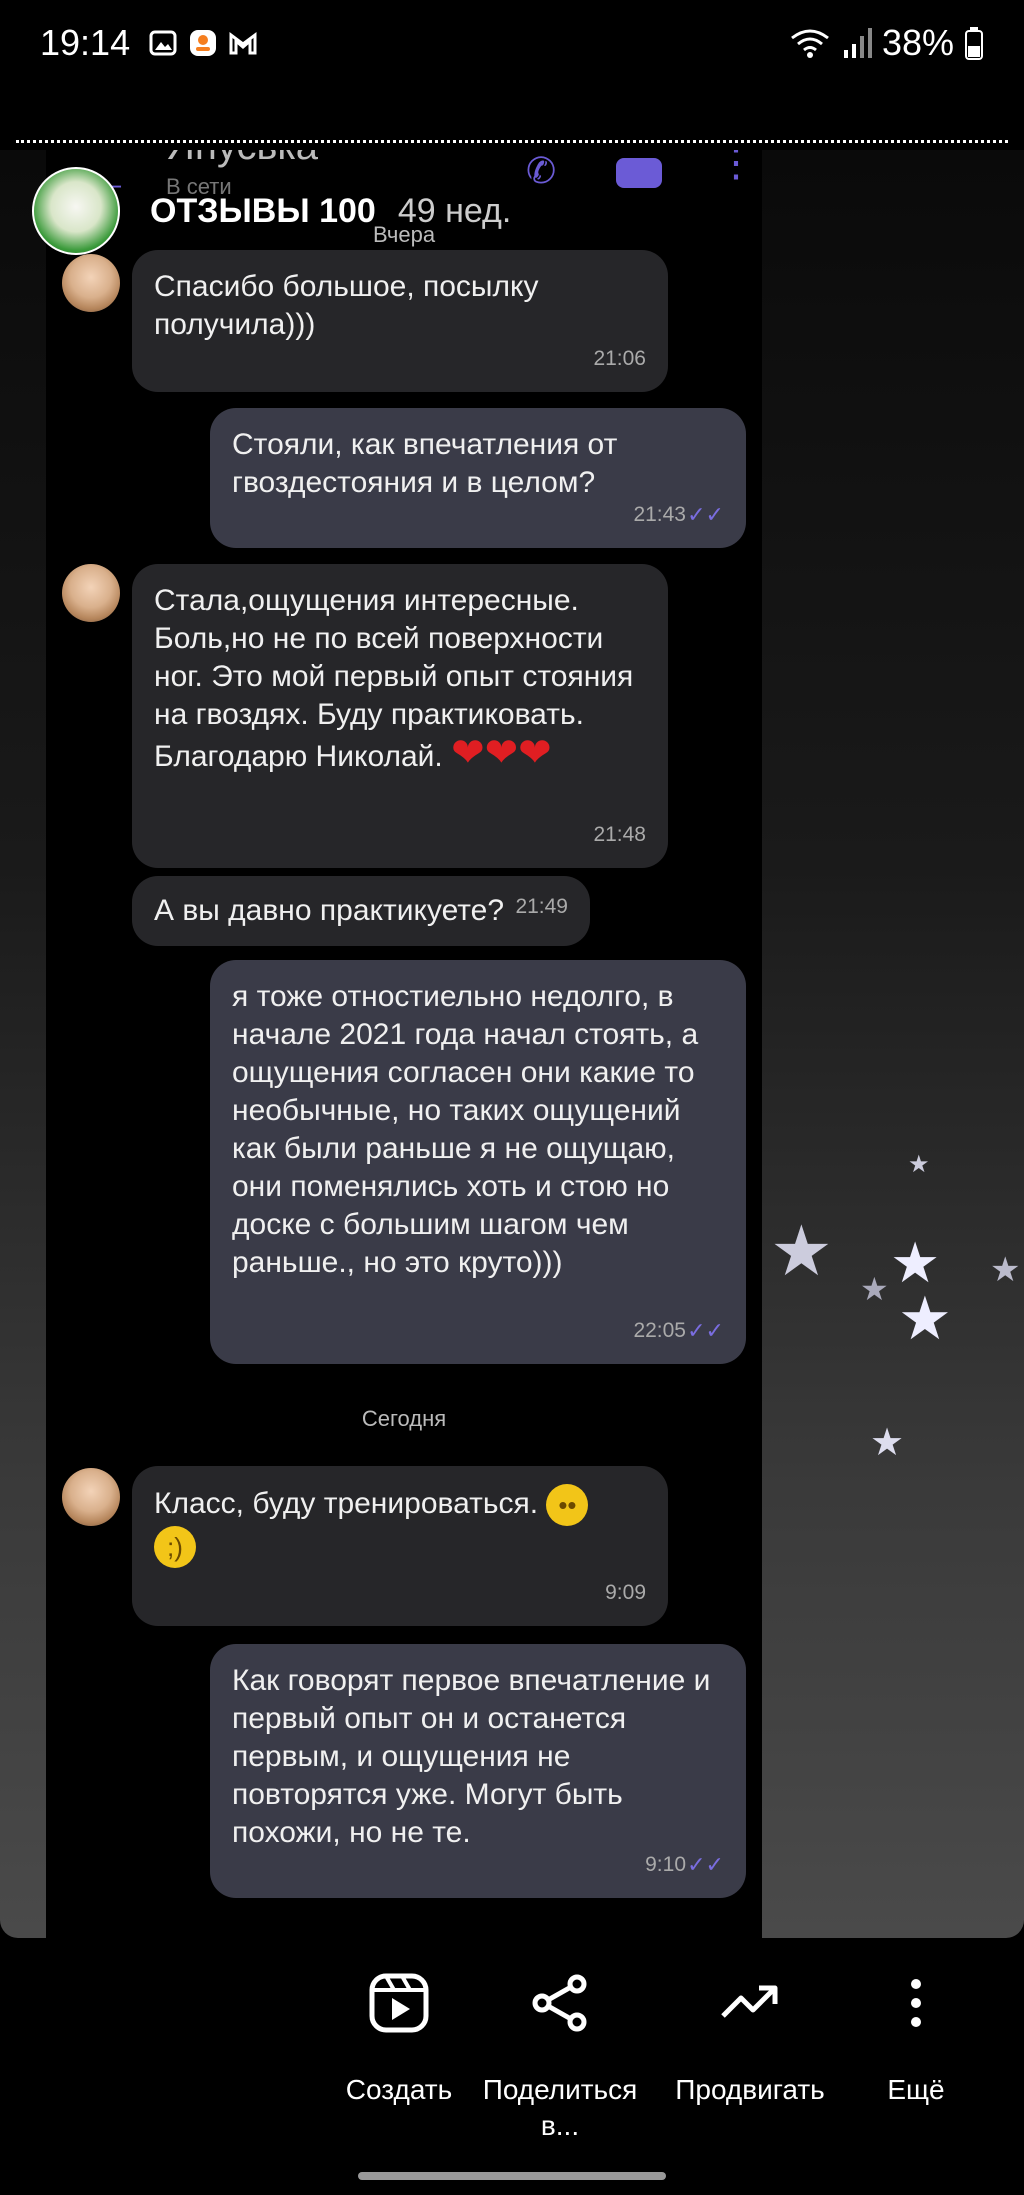  What do you see at coordinates (559, 2003) in the screenshot?
I see `share-icon` at bounding box center [559, 2003].